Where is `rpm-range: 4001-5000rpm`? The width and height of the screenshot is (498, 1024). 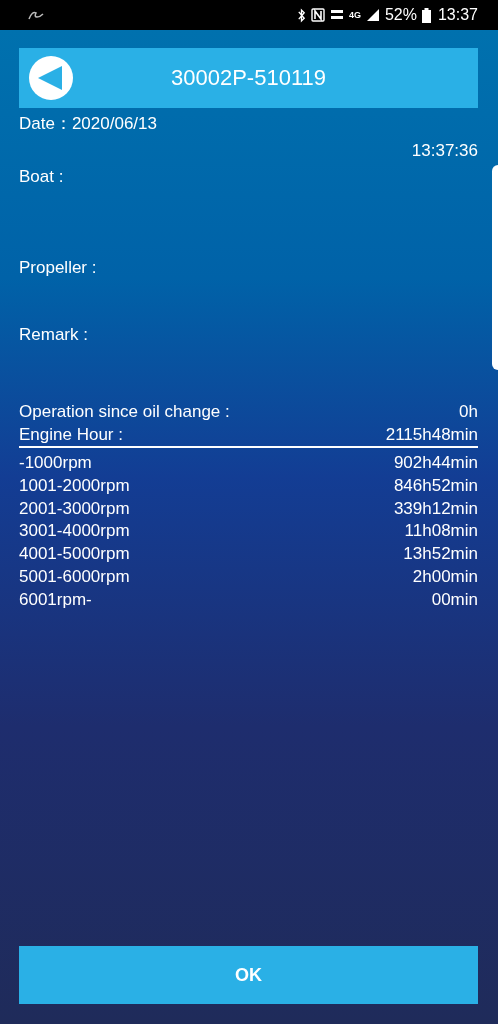 rpm-range: 4001-5000rpm is located at coordinates (74, 554).